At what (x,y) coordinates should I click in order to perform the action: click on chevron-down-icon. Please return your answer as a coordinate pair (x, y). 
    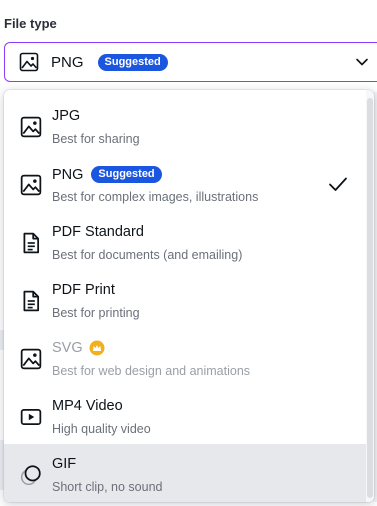
    Looking at the image, I should click on (362, 62).